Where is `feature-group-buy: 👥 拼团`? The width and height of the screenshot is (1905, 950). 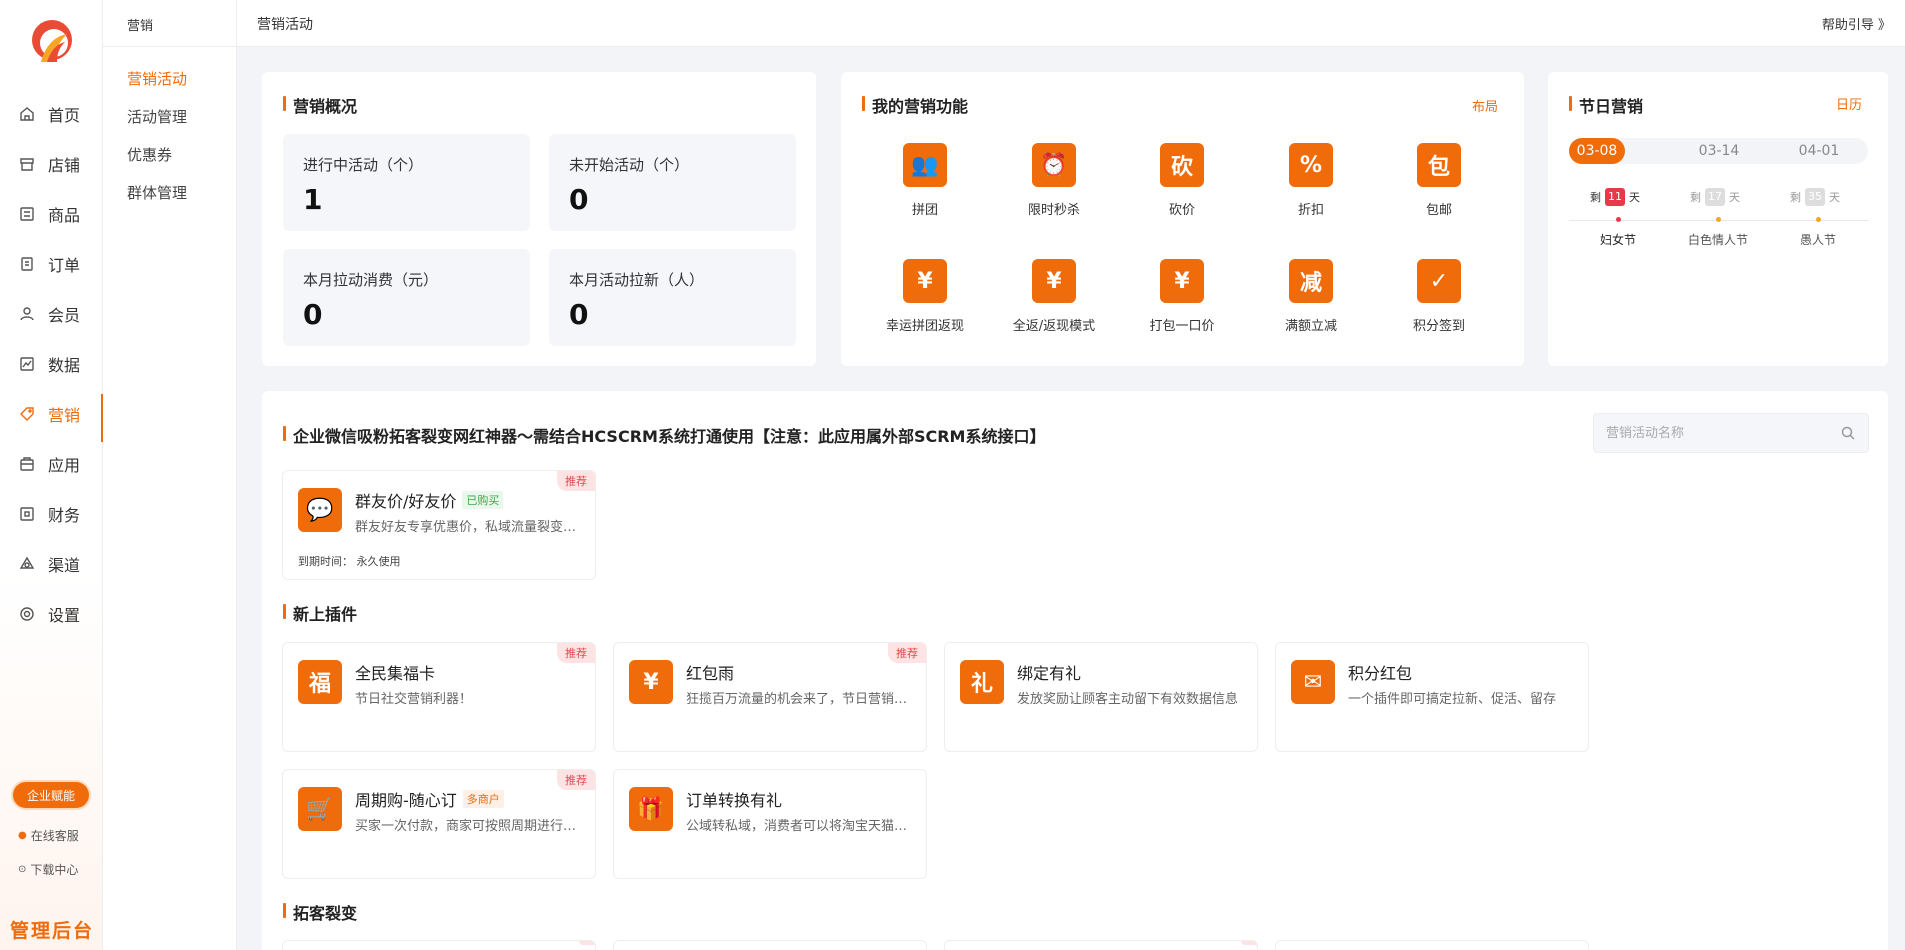
feature-group-buy: 👥 拼团 is located at coordinates (925, 180).